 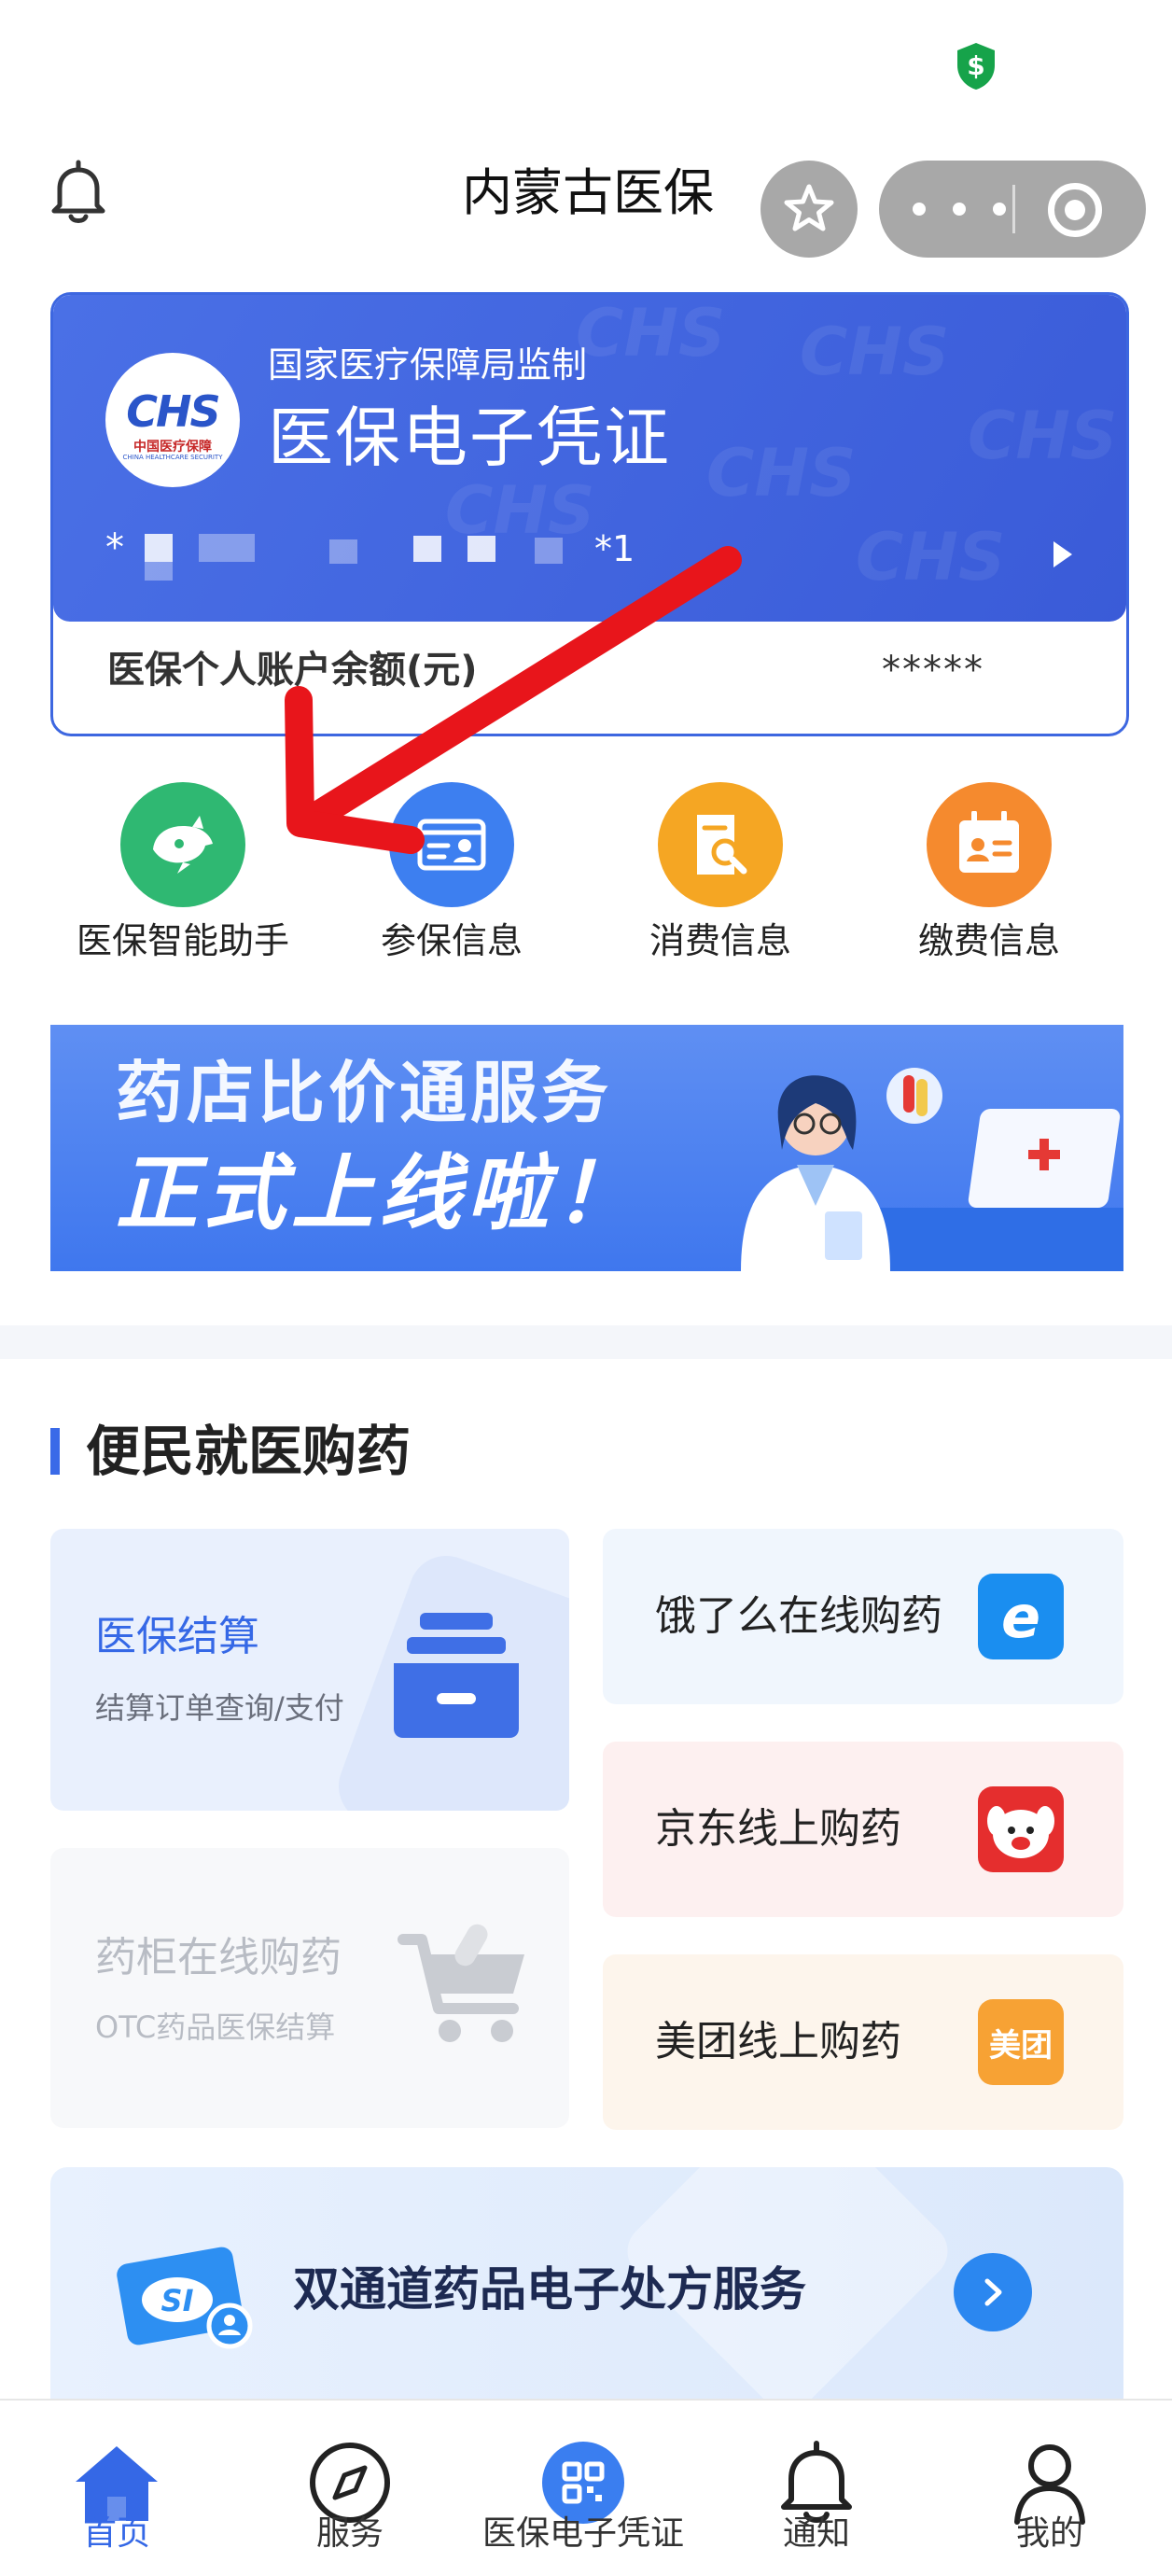 I want to click on service-jd-purchase: 京东线上购药, so click(x=863, y=1829).